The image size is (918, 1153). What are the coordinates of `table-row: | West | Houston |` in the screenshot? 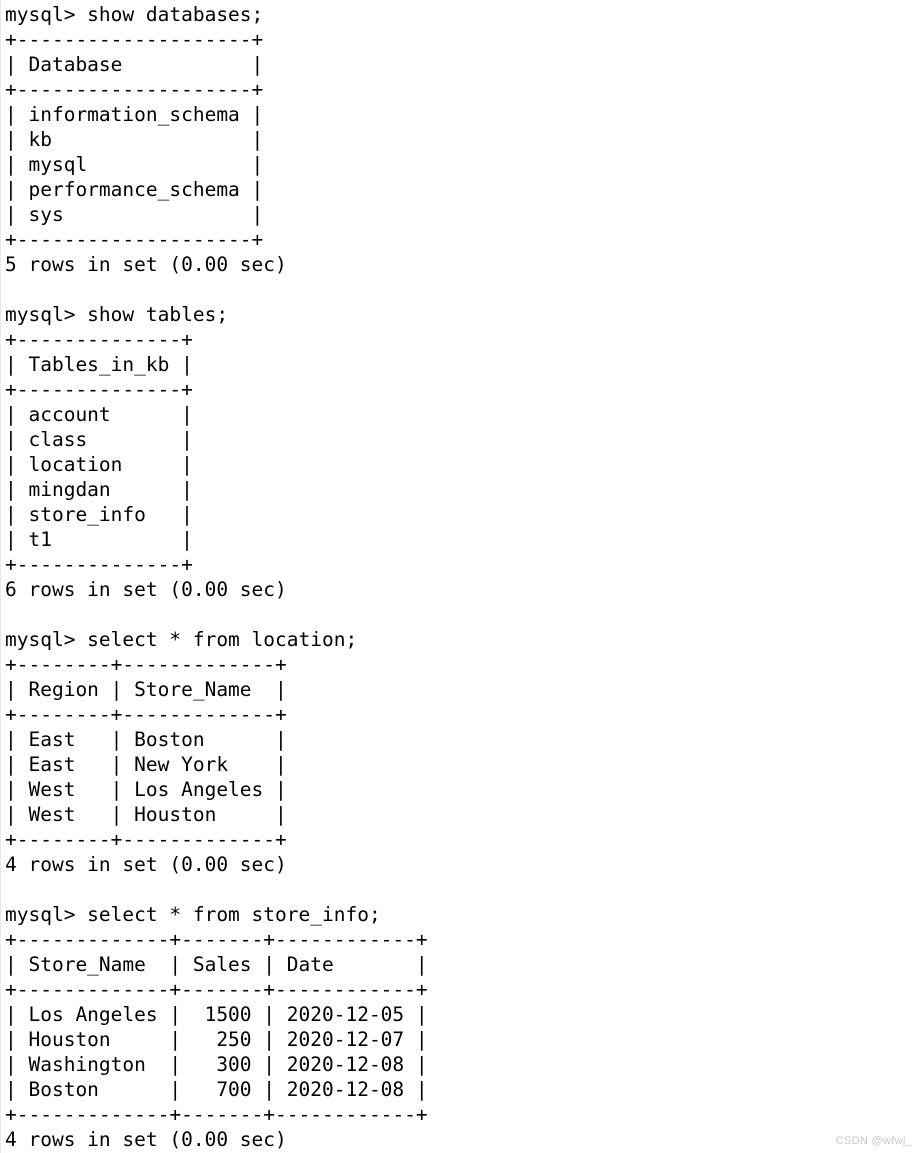 It's located at (146, 814).